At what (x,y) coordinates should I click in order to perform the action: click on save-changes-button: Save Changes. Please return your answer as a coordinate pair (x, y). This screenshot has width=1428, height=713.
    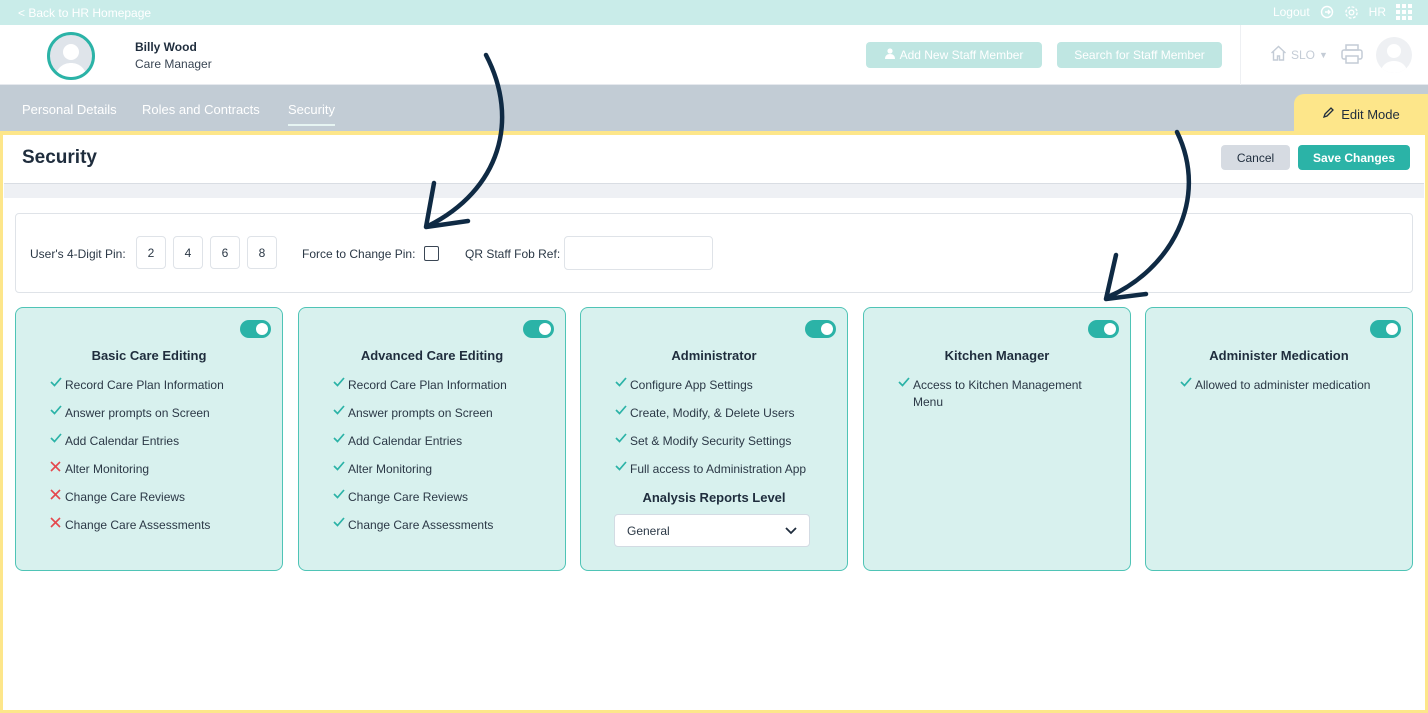
    Looking at the image, I should click on (1354, 157).